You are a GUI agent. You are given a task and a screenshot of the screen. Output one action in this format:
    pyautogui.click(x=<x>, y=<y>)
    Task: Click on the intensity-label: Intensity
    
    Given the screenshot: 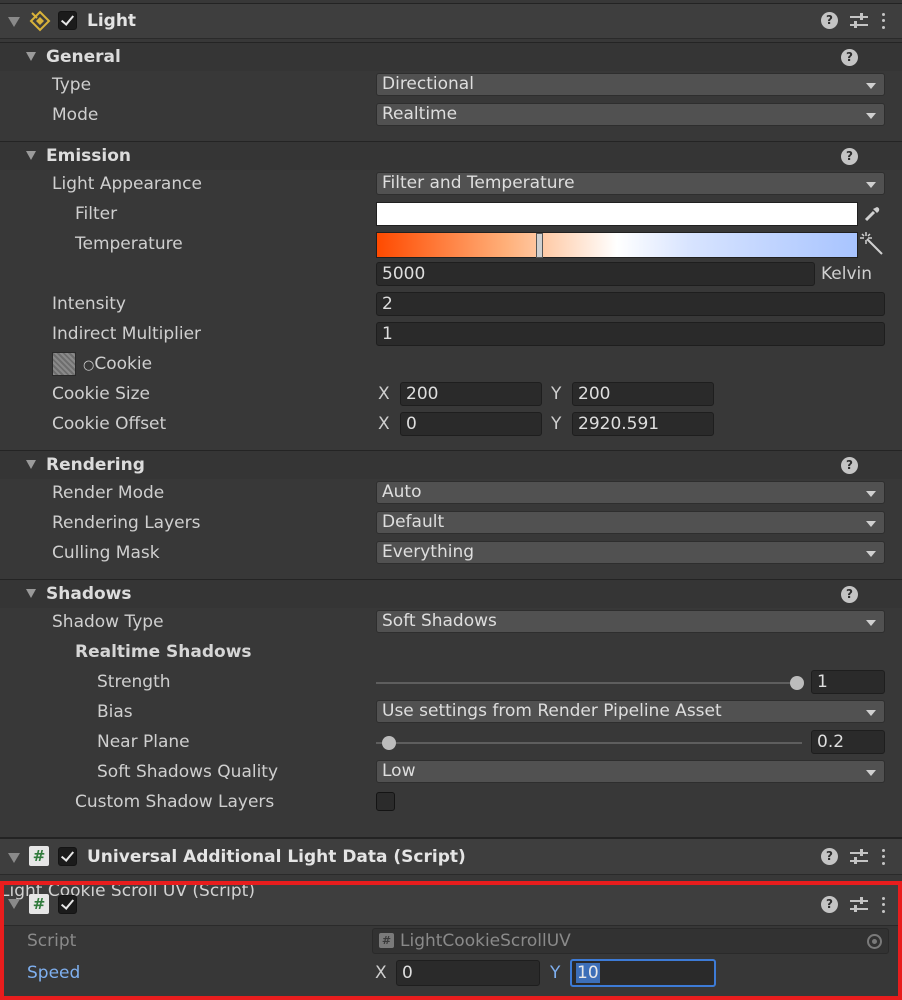 What is the action you would take?
    pyautogui.click(x=89, y=304)
    